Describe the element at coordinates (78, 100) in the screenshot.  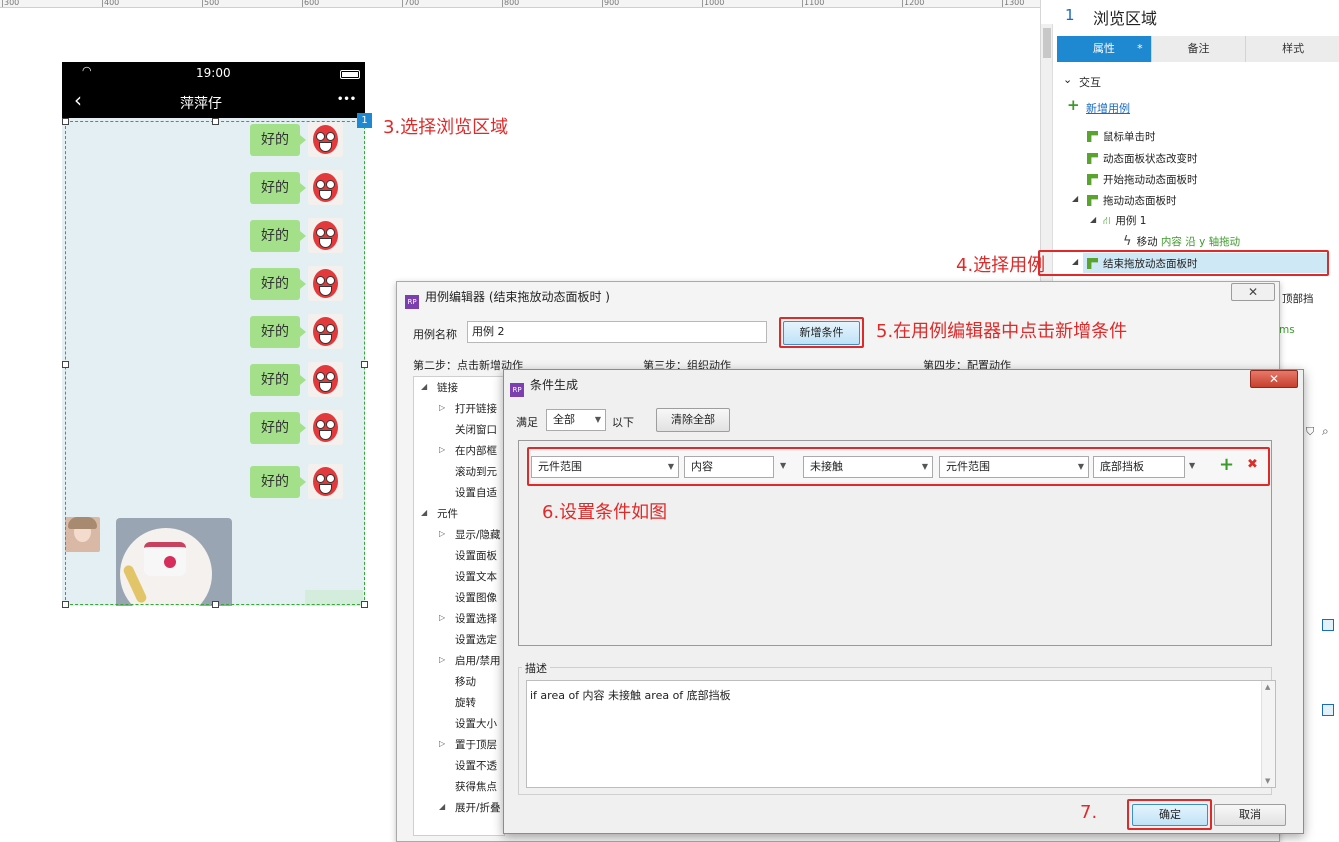
I see `back-icon: ‹` at that location.